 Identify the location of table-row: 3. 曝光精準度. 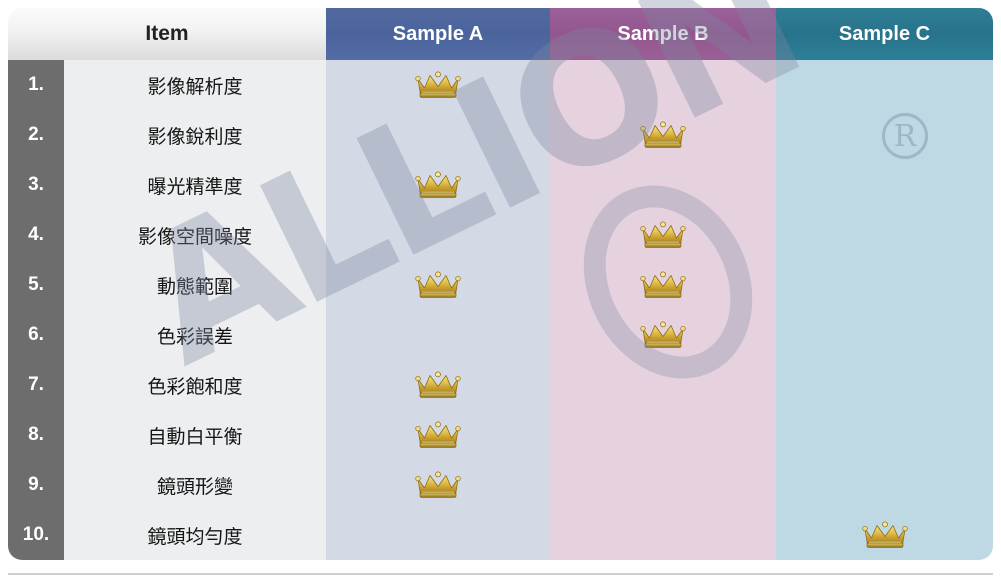
(500, 185).